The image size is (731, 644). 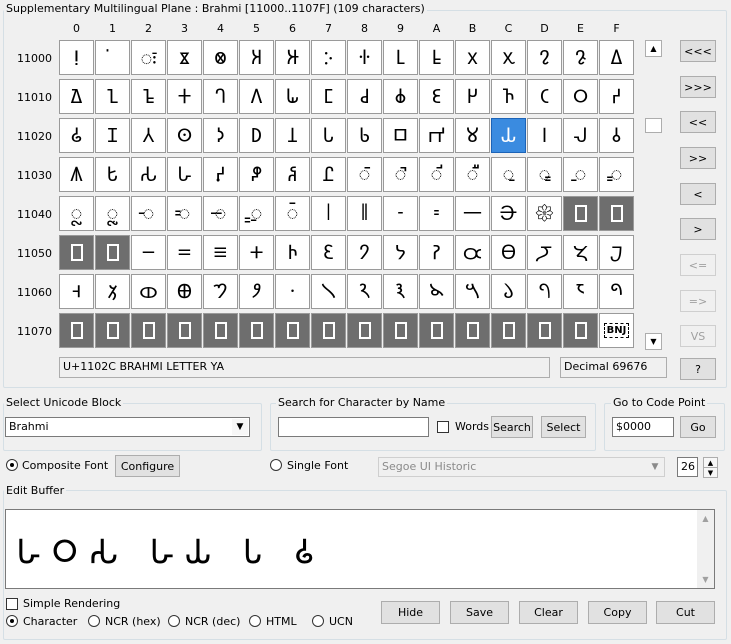 I want to click on grid-cell: 𑀒, so click(x=148, y=96).